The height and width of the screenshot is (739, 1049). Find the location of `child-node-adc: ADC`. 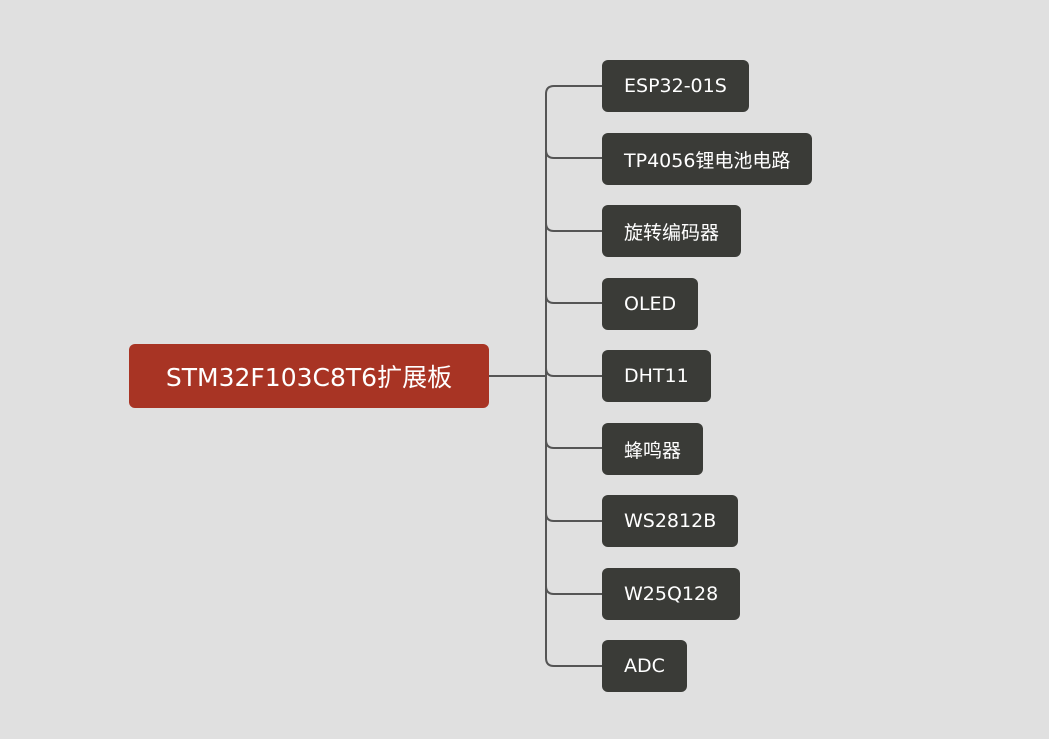

child-node-adc: ADC is located at coordinates (644, 666).